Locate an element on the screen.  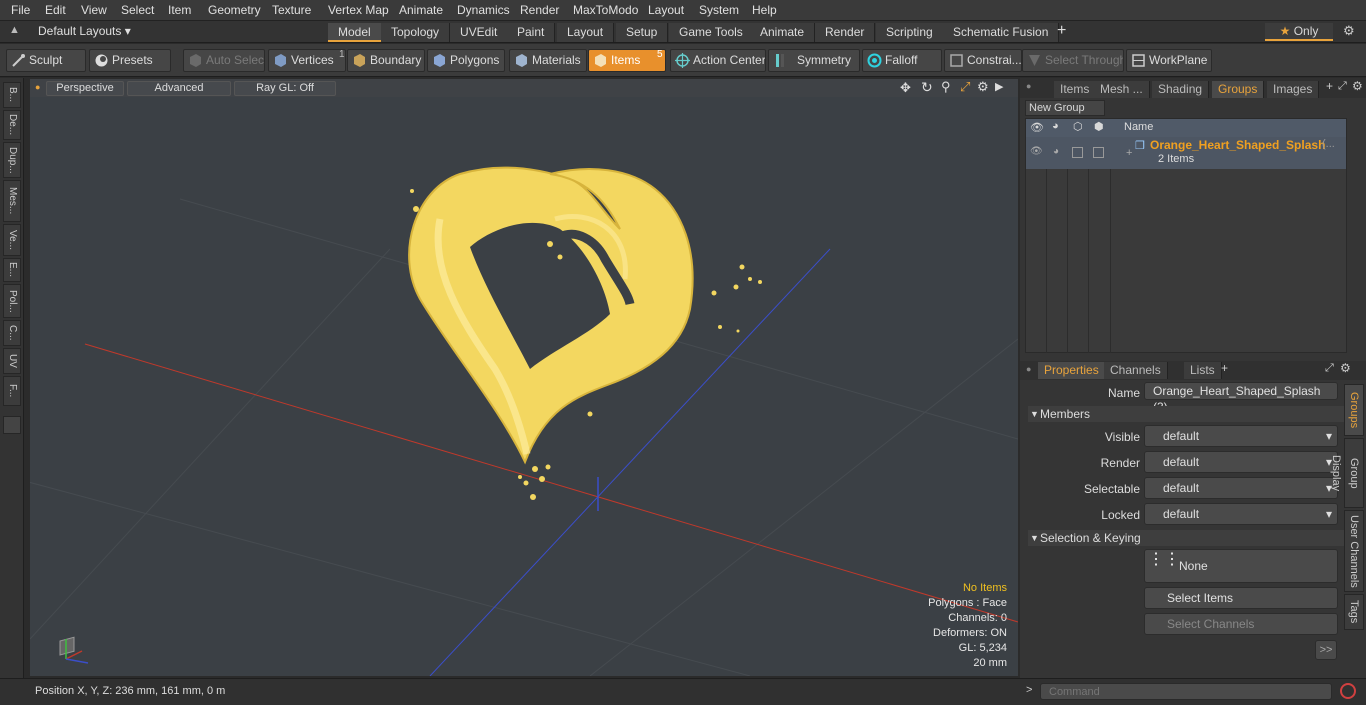
keying-none-button: ⋮⋮ None is located at coordinates (1241, 566).